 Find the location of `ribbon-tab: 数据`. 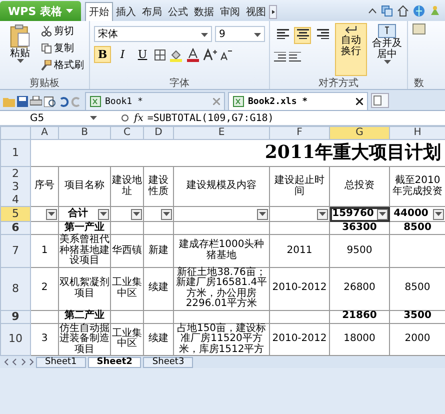

ribbon-tab: 数据 is located at coordinates (203, 11).